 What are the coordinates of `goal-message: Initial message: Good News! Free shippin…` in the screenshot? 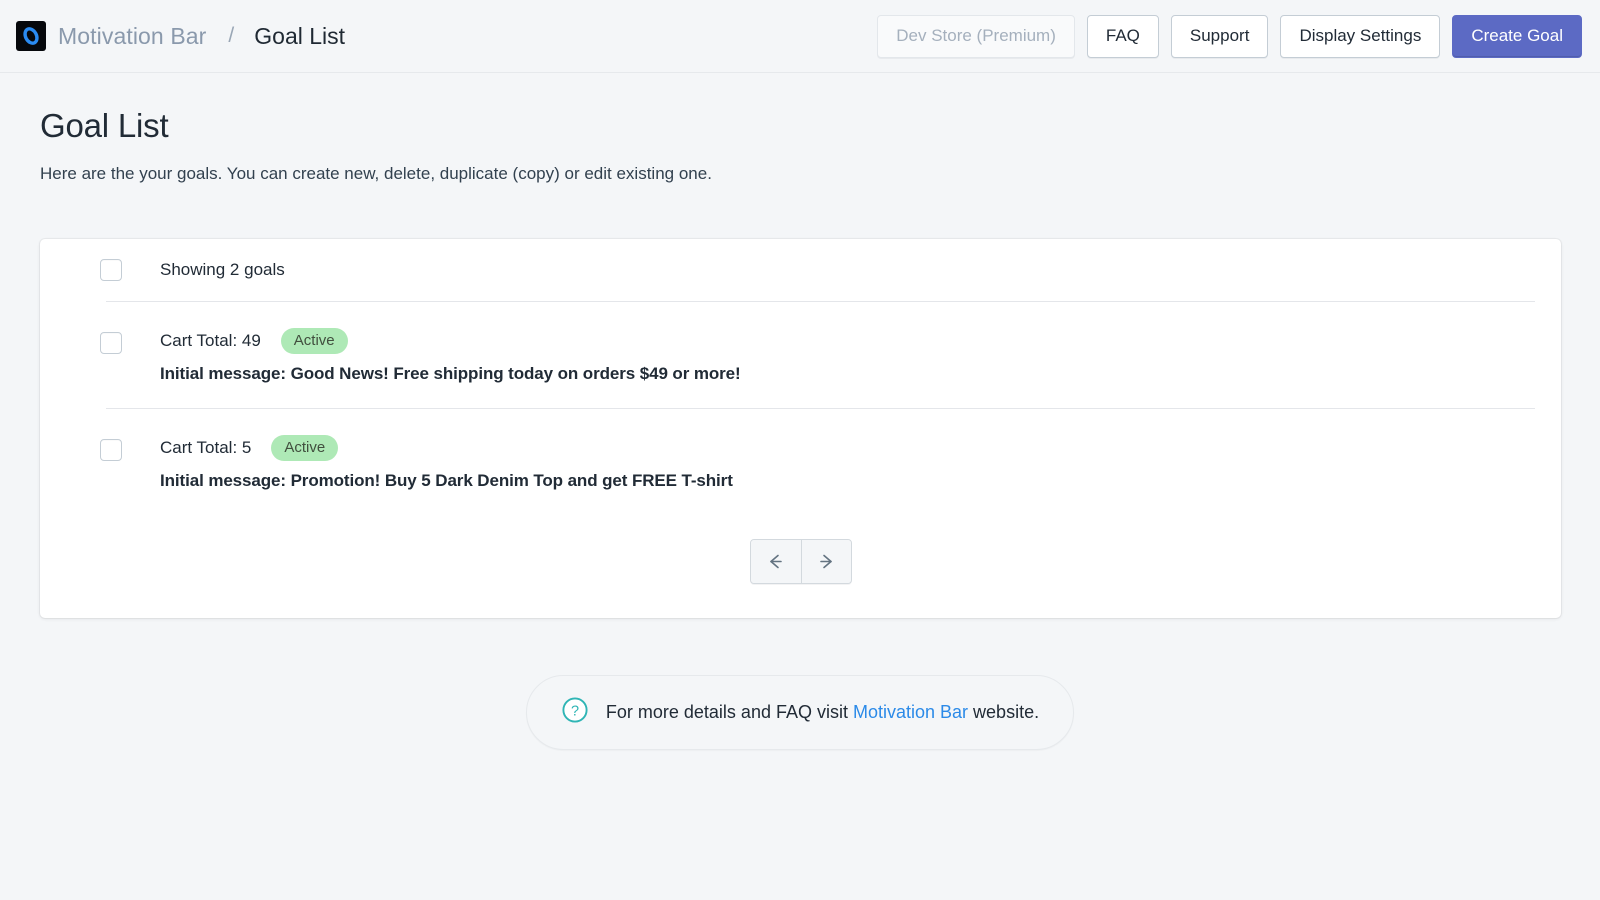 It's located at (450, 373).